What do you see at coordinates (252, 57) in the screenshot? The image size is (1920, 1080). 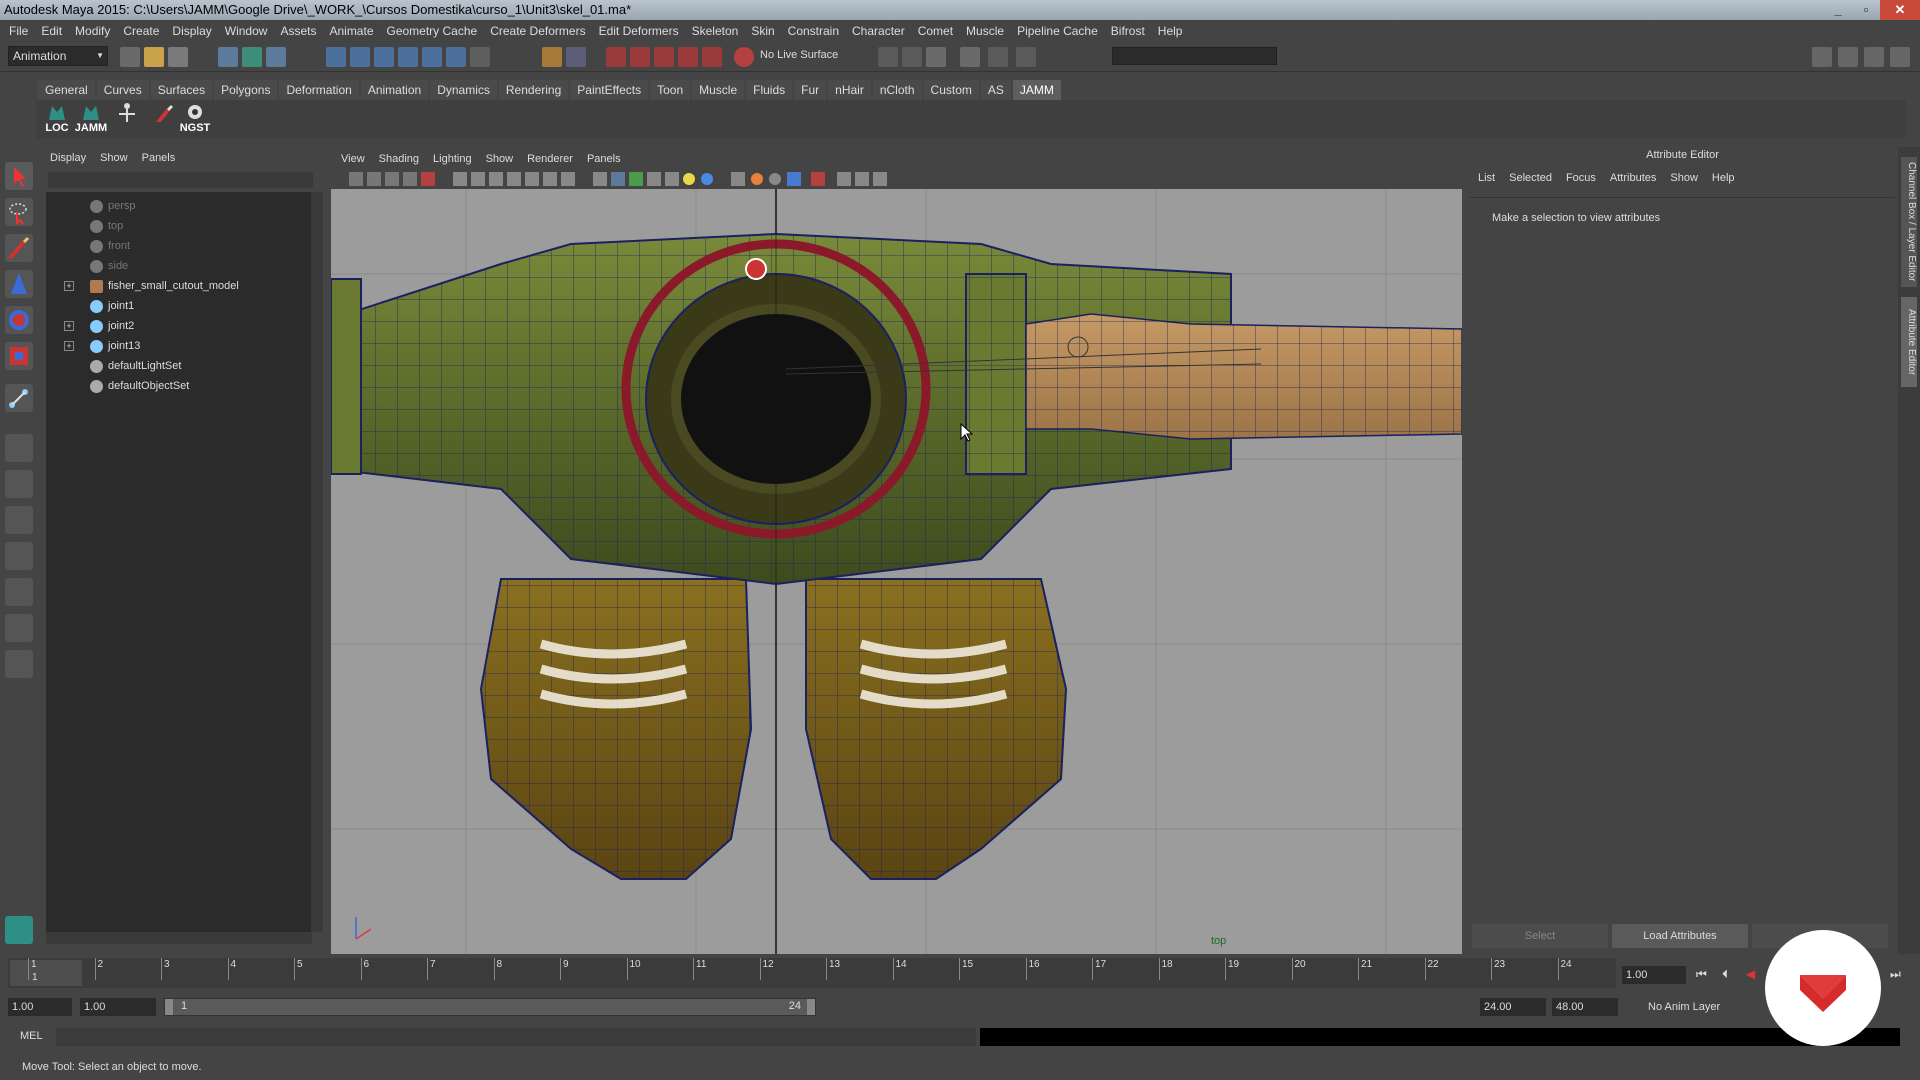 I see `select-object-icon` at bounding box center [252, 57].